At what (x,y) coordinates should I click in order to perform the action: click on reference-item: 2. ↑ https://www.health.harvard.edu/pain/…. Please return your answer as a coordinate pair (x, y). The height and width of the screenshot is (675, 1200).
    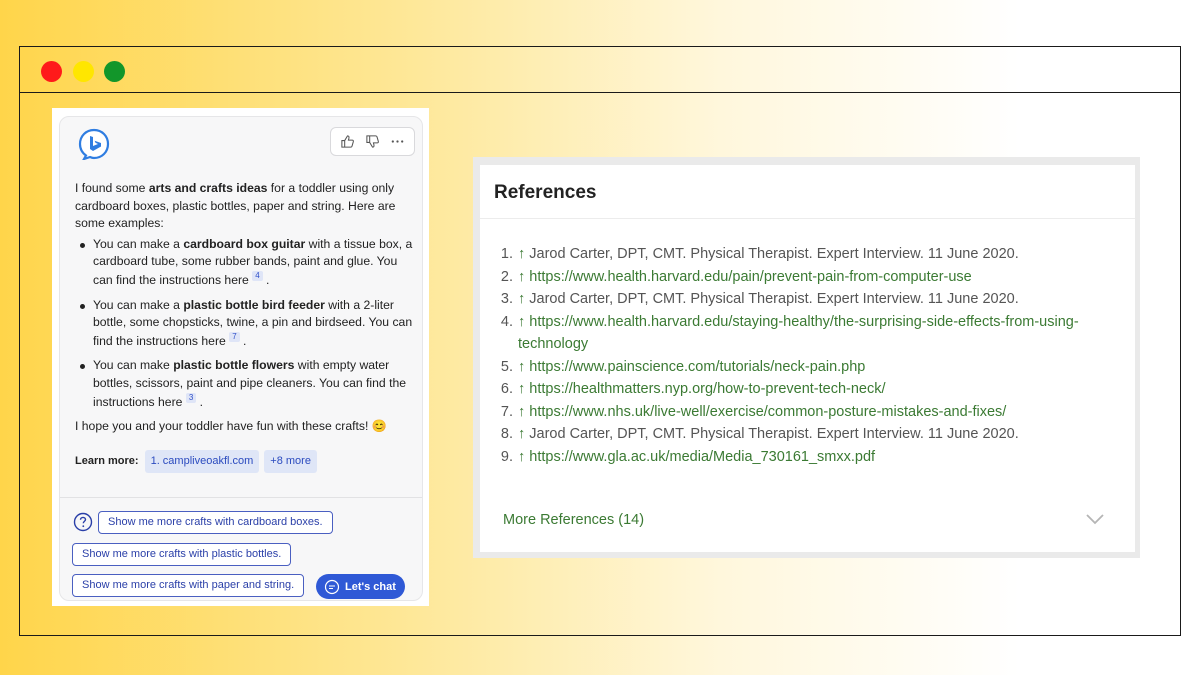
    Looking at the image, I should click on (736, 276).